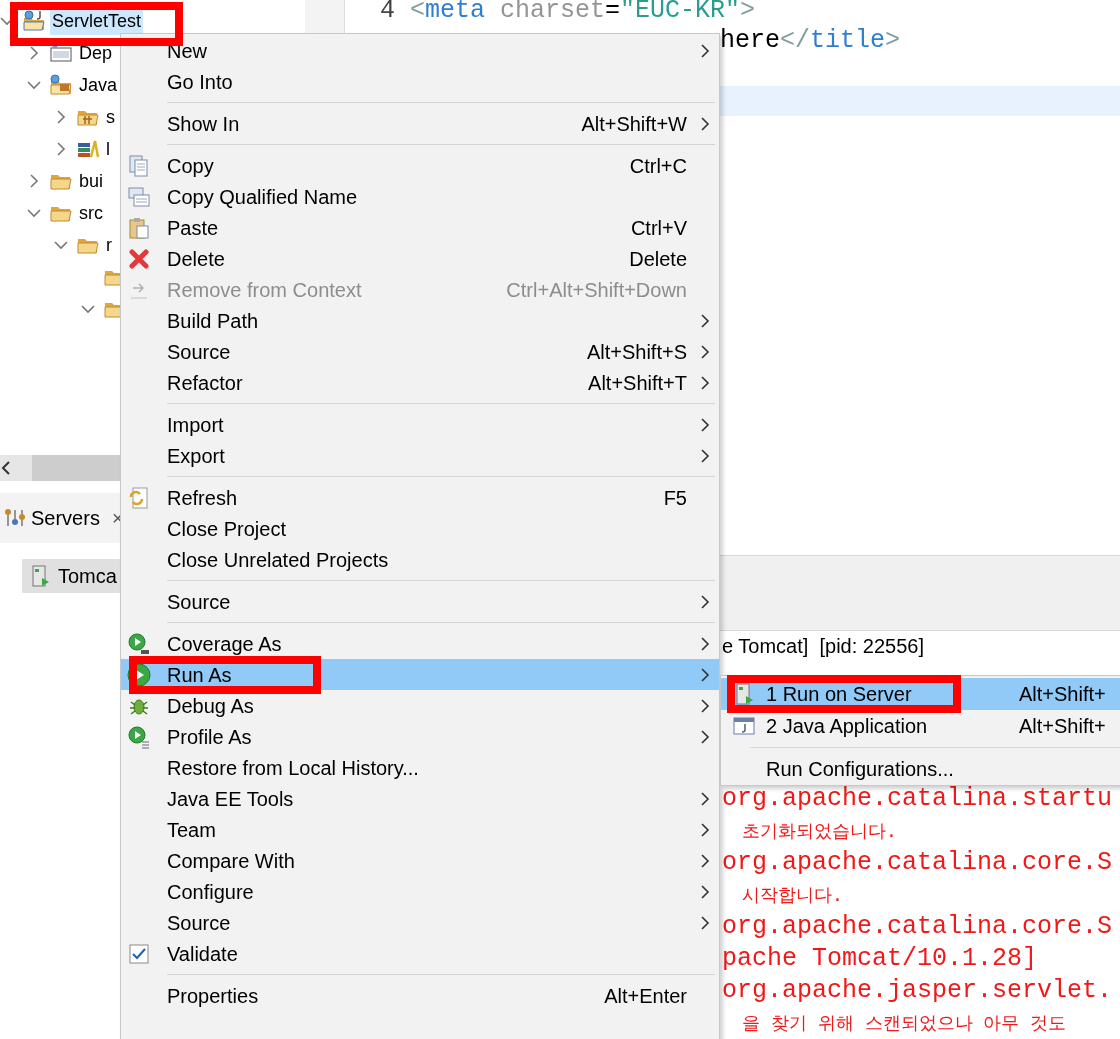  What do you see at coordinates (917, 991) in the screenshot?
I see `console-line: org.apache.jasper.servlet.` at bounding box center [917, 991].